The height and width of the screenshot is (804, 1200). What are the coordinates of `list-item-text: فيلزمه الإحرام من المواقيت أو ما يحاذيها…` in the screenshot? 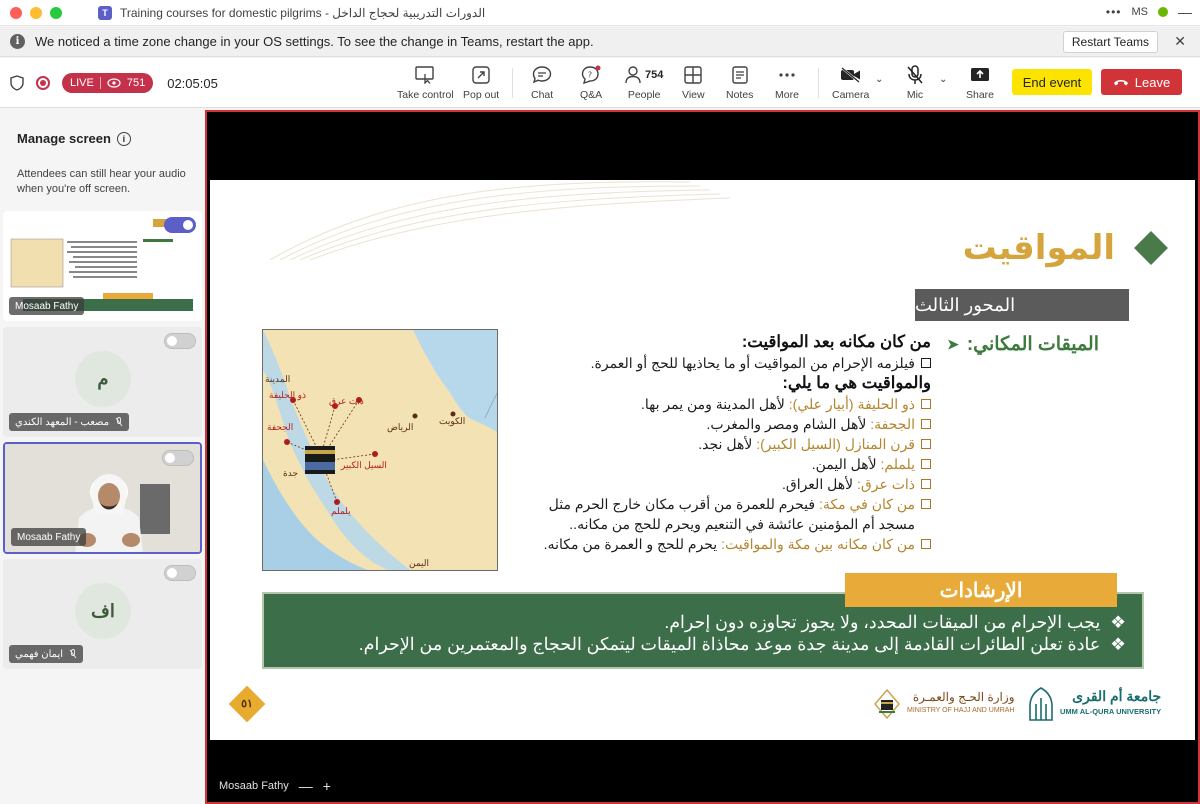 It's located at (752, 363).